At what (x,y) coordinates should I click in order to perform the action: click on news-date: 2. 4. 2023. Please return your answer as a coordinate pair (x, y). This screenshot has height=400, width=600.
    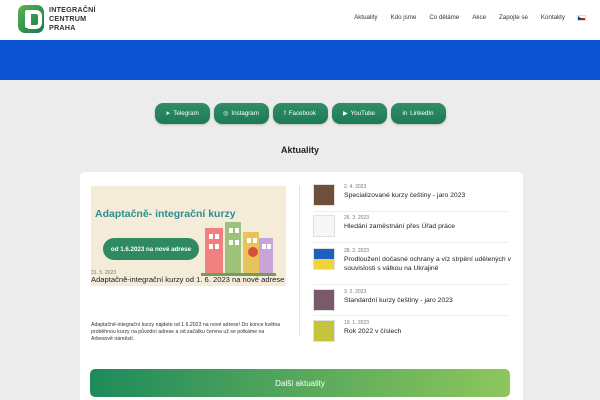
    Looking at the image, I should click on (355, 187).